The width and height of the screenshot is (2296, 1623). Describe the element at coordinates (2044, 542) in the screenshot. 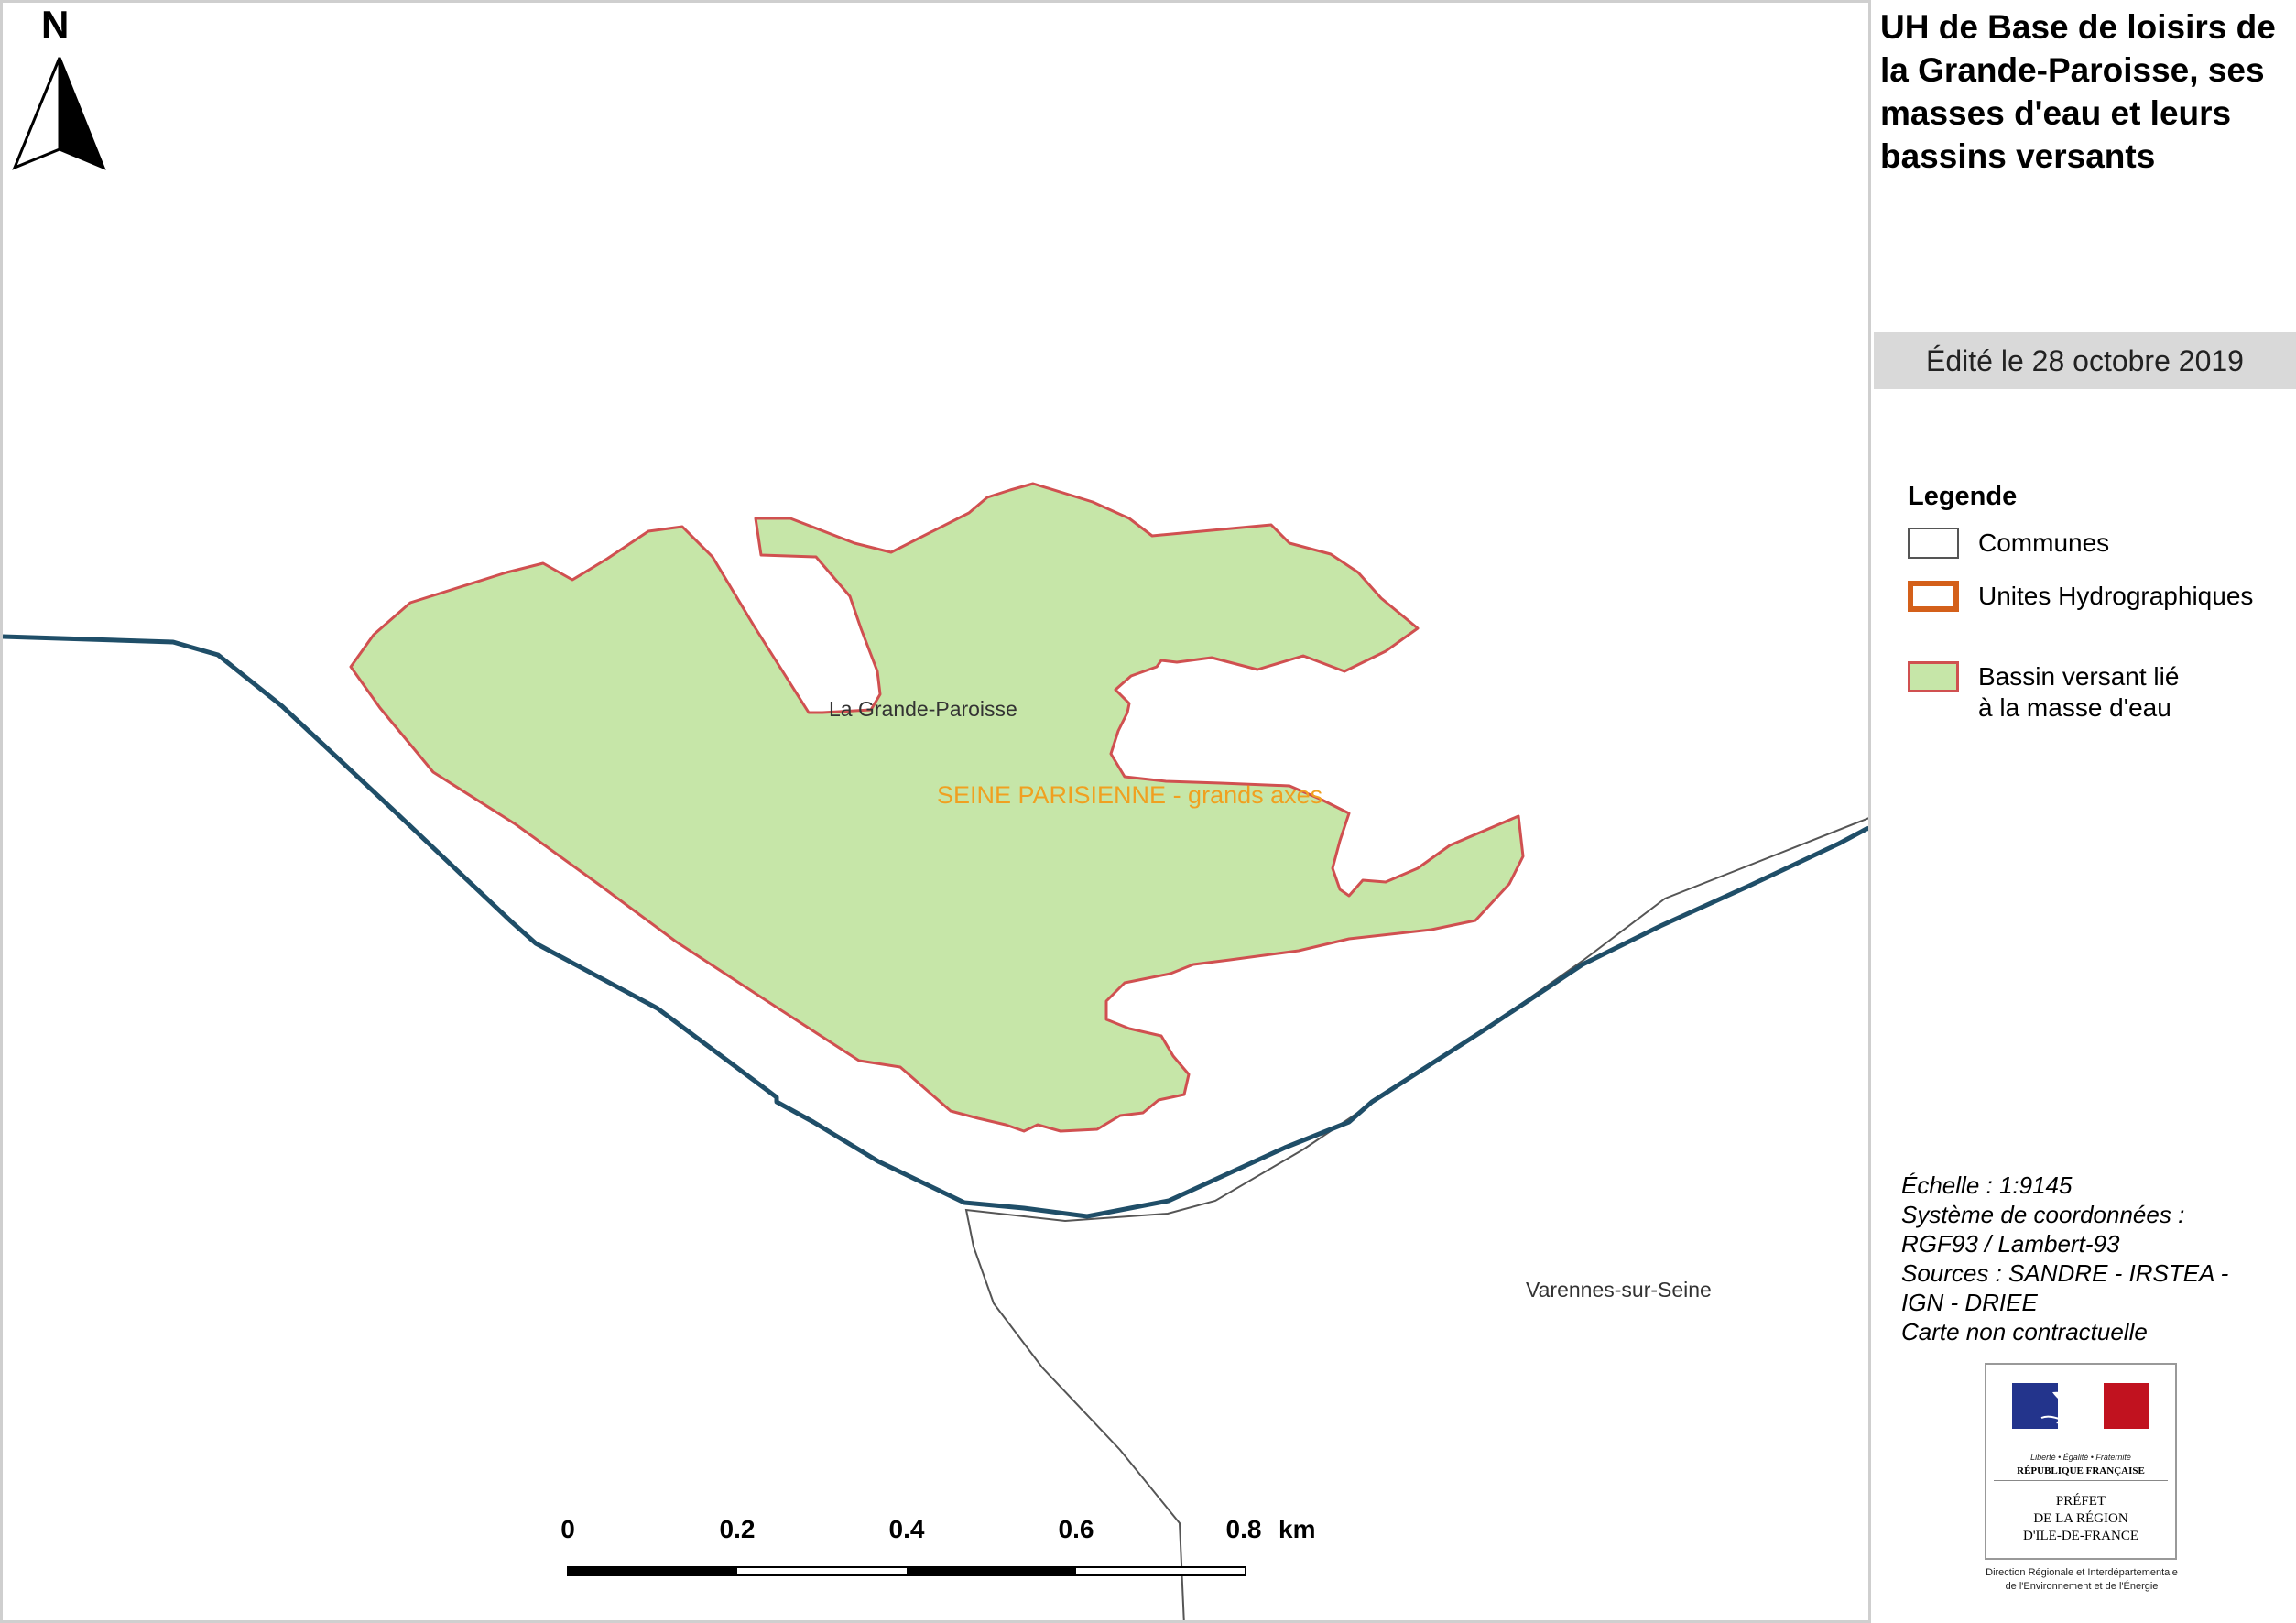

I see `legend-label: Communes` at that location.